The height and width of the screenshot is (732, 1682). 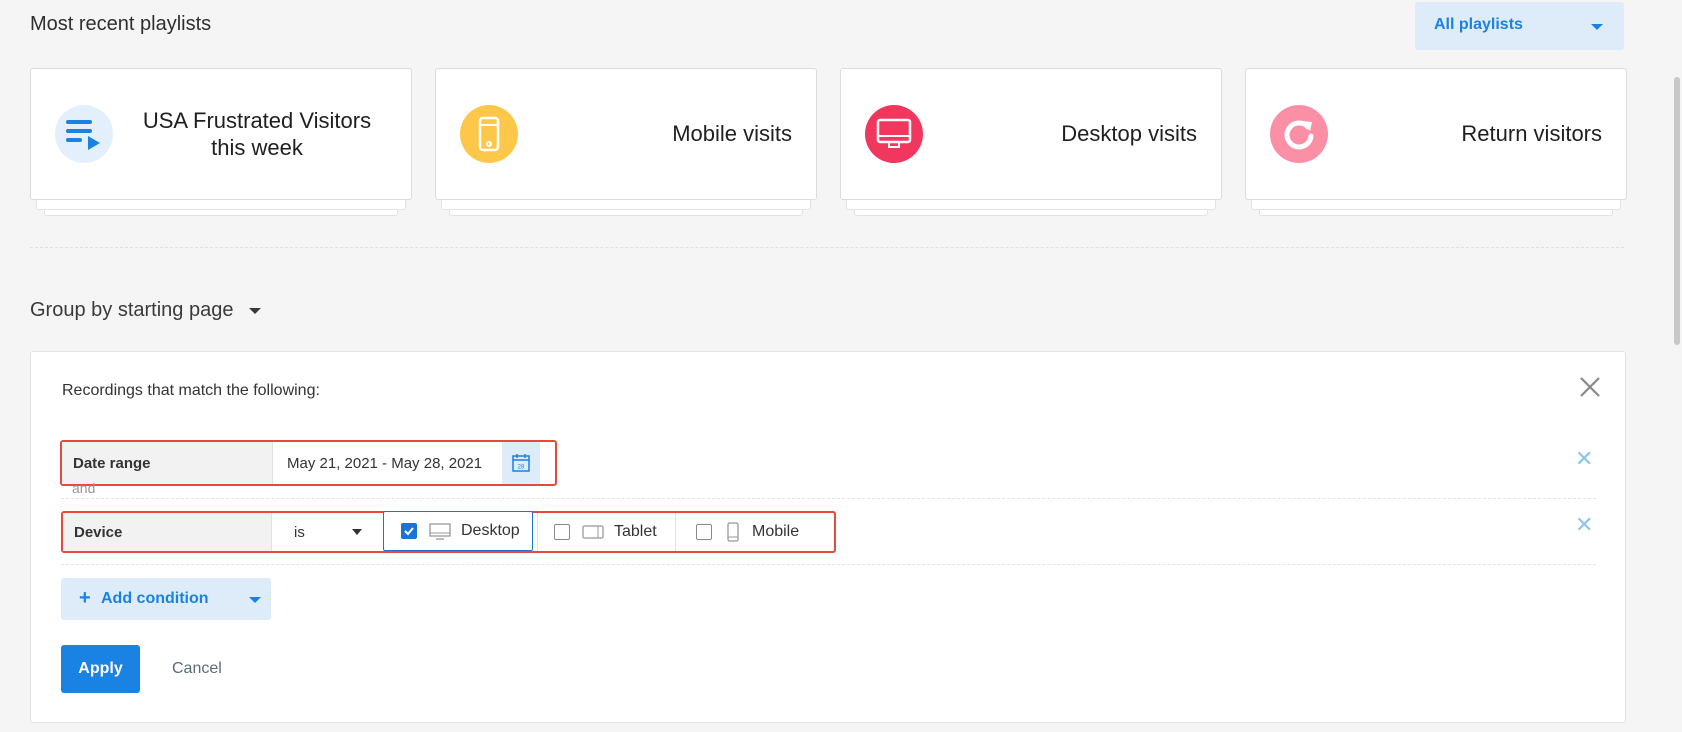 I want to click on device-option-mobile: Mobile, so click(x=745, y=532).